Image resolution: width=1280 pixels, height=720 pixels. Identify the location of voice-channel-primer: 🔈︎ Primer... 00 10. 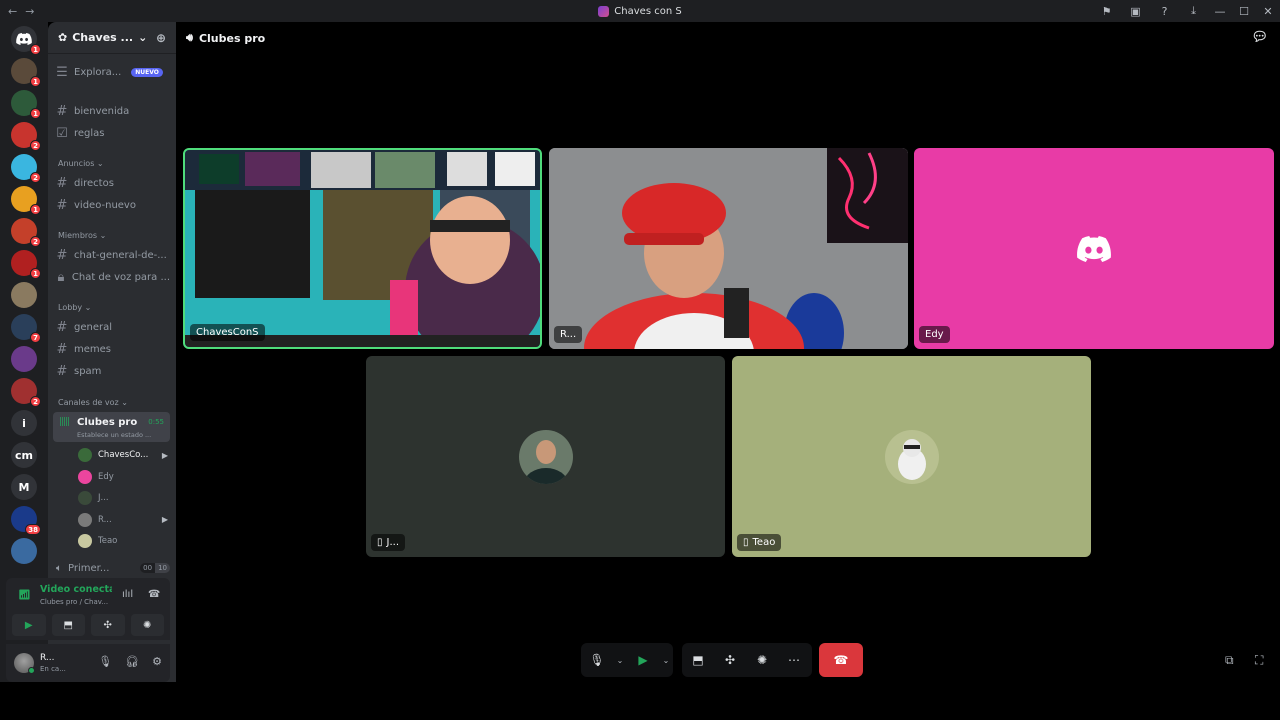
(113, 568).